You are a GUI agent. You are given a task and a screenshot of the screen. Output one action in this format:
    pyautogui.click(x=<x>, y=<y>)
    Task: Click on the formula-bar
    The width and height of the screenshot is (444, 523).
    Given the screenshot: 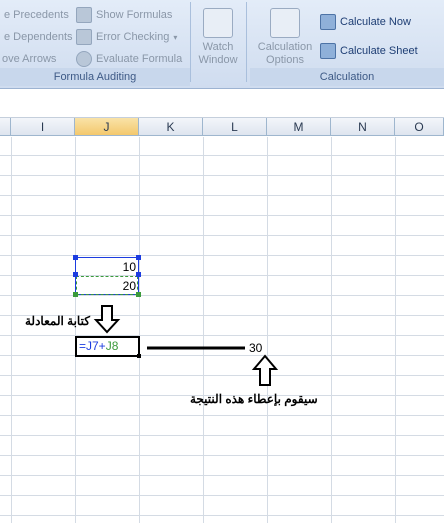 What is the action you would take?
    pyautogui.click(x=222, y=103)
    